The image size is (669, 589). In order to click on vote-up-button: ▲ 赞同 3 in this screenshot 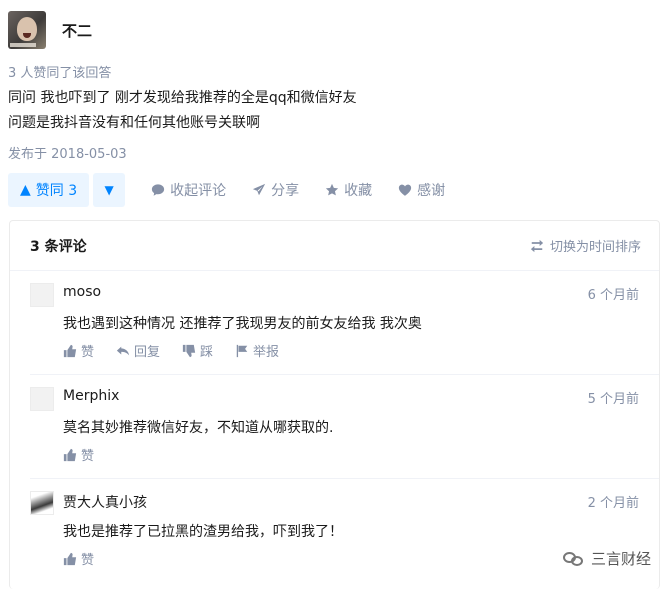, I will do `click(49, 190)`.